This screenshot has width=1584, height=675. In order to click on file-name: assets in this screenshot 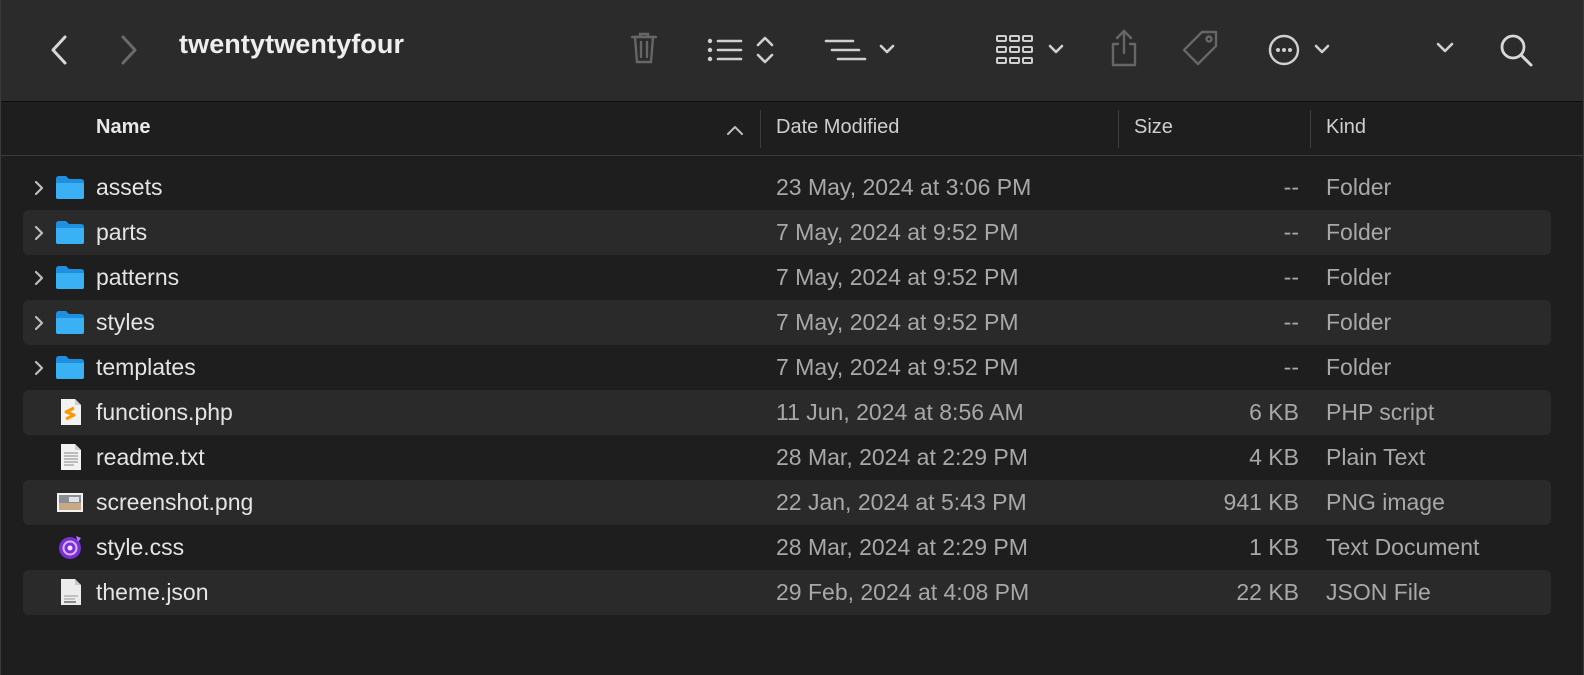, I will do `click(129, 187)`.